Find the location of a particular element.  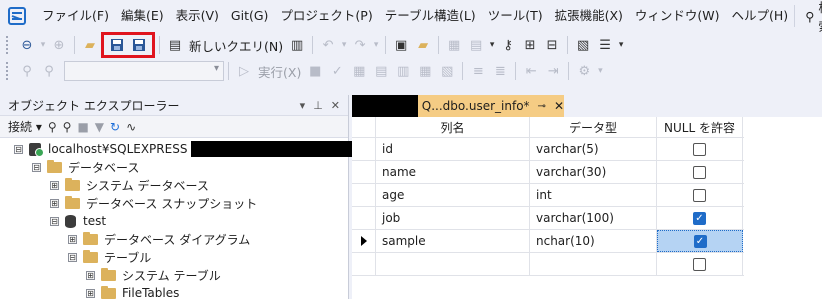

menu-file: ファイル(F) is located at coordinates (75, 16).